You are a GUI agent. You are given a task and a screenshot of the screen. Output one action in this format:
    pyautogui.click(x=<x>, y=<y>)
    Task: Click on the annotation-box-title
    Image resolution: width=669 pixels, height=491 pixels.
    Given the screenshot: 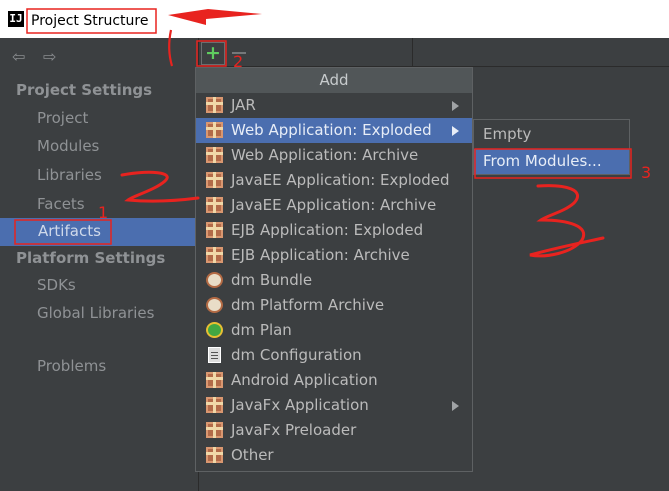 What is the action you would take?
    pyautogui.click(x=91, y=21)
    